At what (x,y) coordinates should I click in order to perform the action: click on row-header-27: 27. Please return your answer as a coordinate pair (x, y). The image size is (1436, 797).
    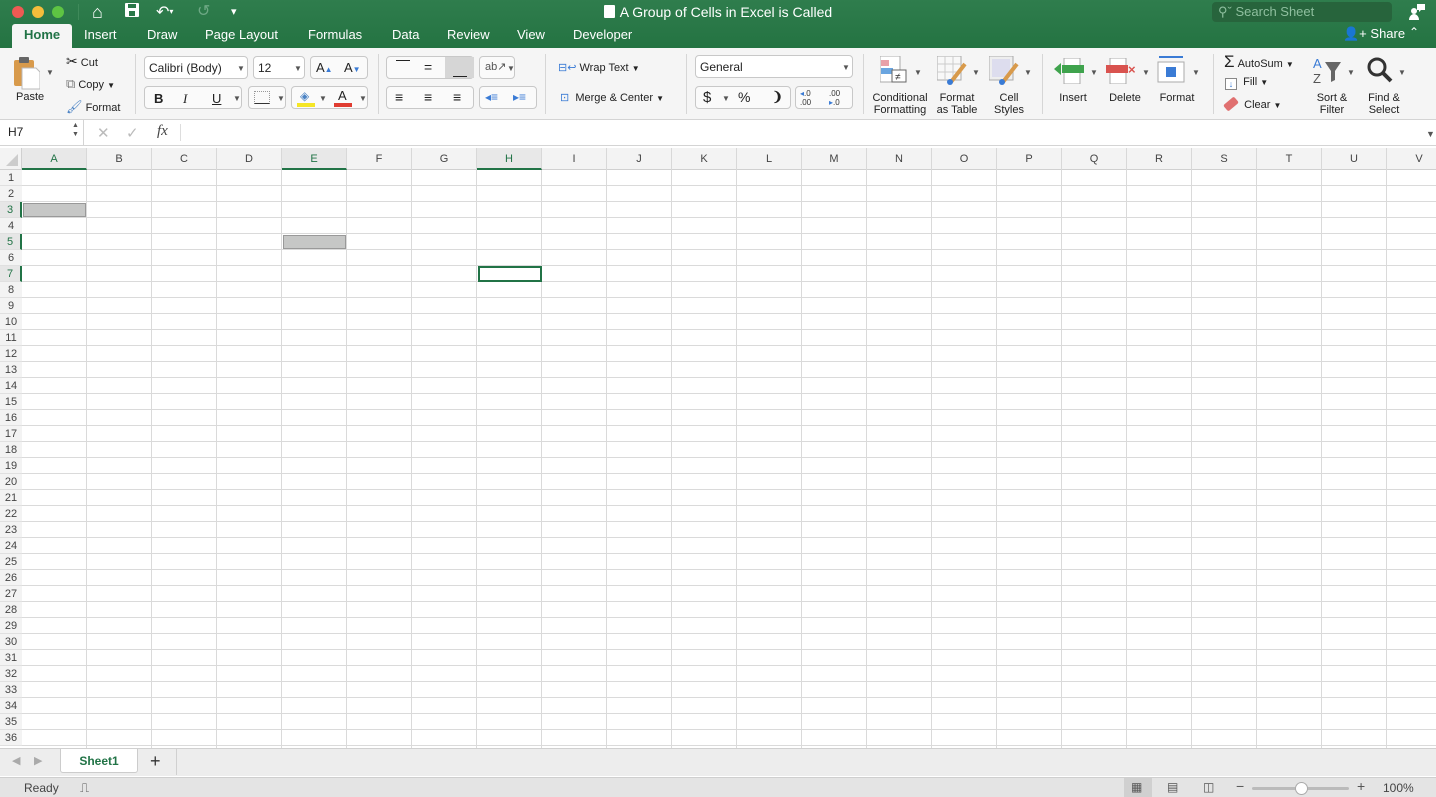
    Looking at the image, I should click on (11, 594).